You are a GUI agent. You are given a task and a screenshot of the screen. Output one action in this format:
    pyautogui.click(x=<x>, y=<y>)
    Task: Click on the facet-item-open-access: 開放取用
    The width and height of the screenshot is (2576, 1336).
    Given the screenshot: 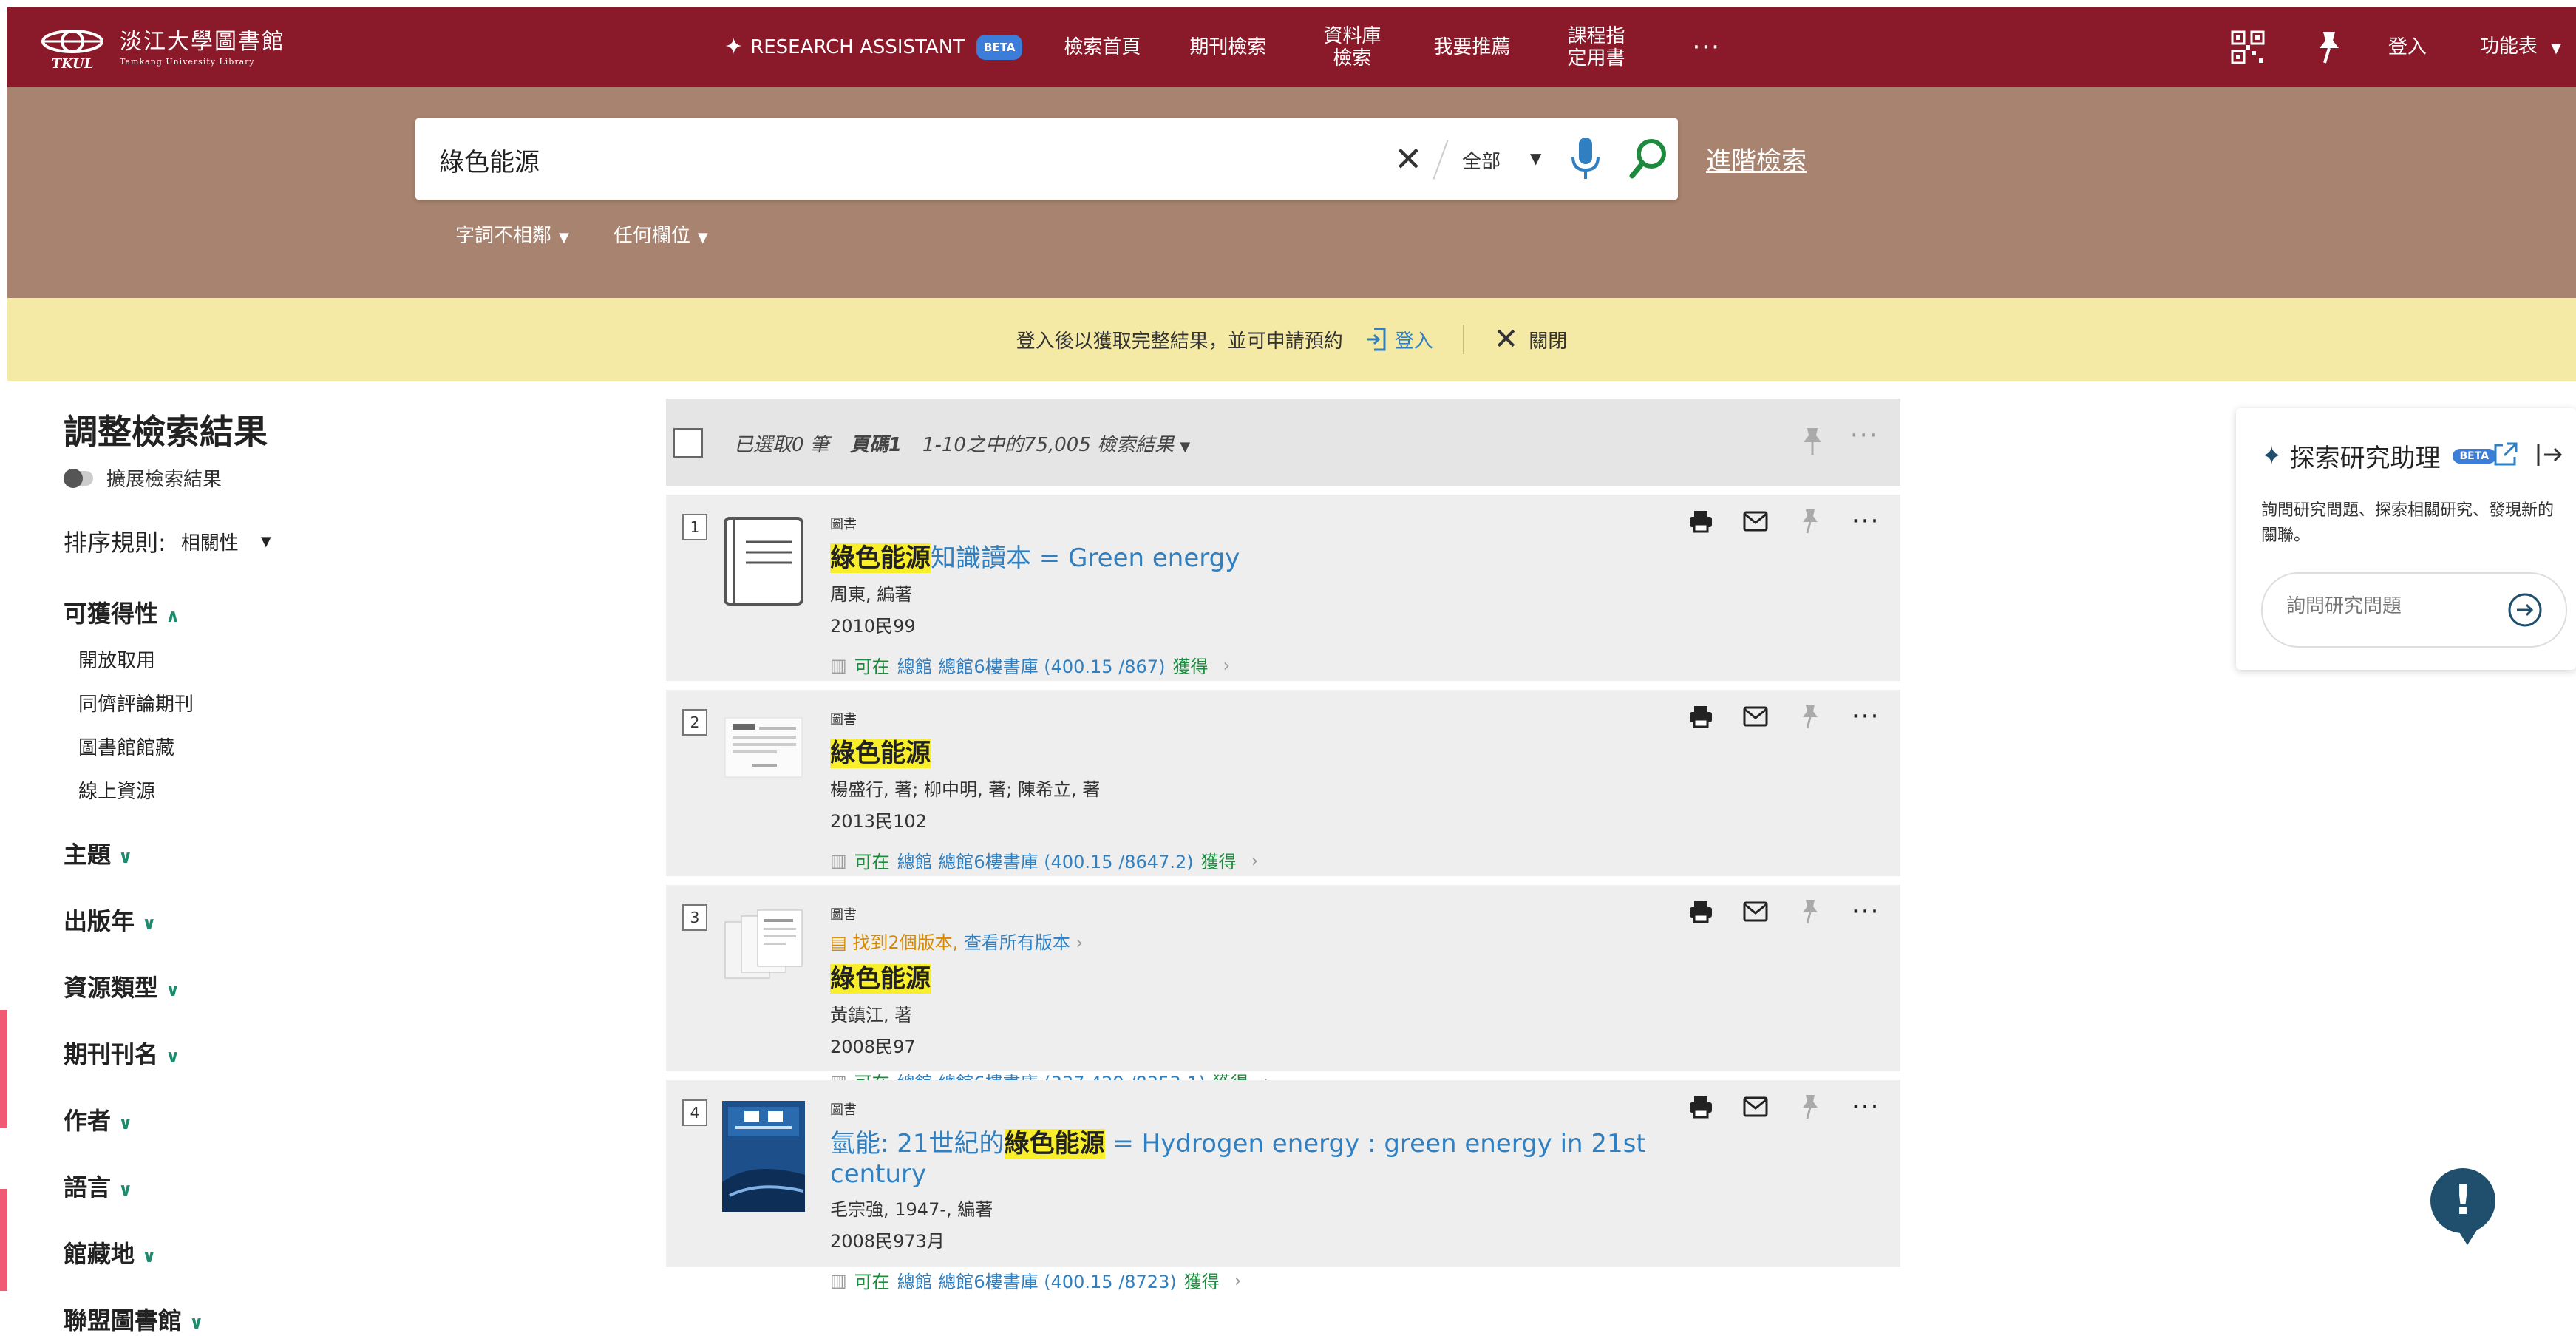 What is the action you would take?
    pyautogui.click(x=329, y=659)
    